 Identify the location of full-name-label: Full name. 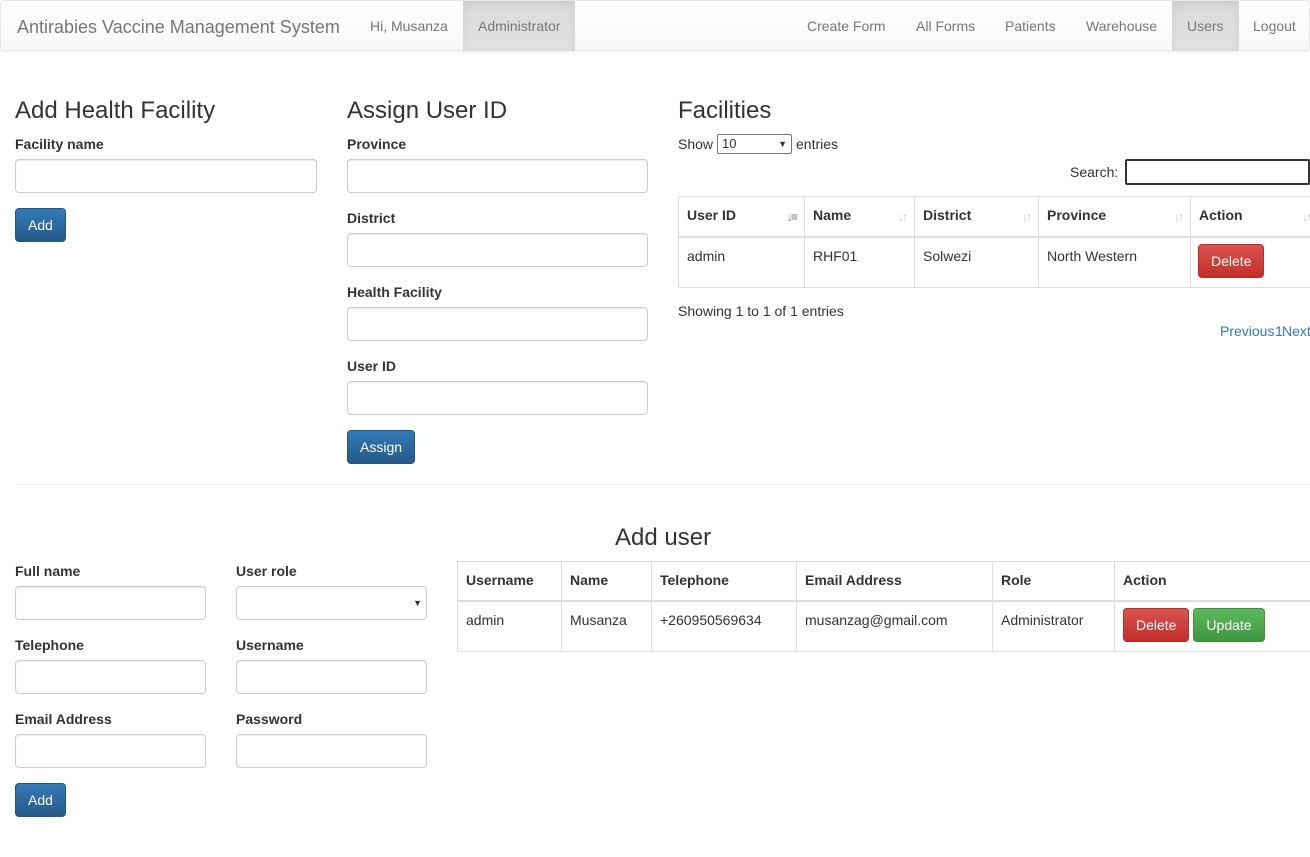
(48, 571).